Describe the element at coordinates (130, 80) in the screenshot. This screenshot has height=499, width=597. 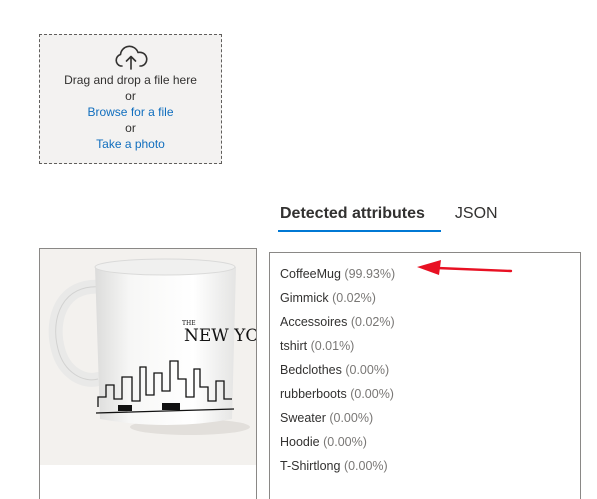
I see `drag-drop-text: Drag and drop a file here` at that location.